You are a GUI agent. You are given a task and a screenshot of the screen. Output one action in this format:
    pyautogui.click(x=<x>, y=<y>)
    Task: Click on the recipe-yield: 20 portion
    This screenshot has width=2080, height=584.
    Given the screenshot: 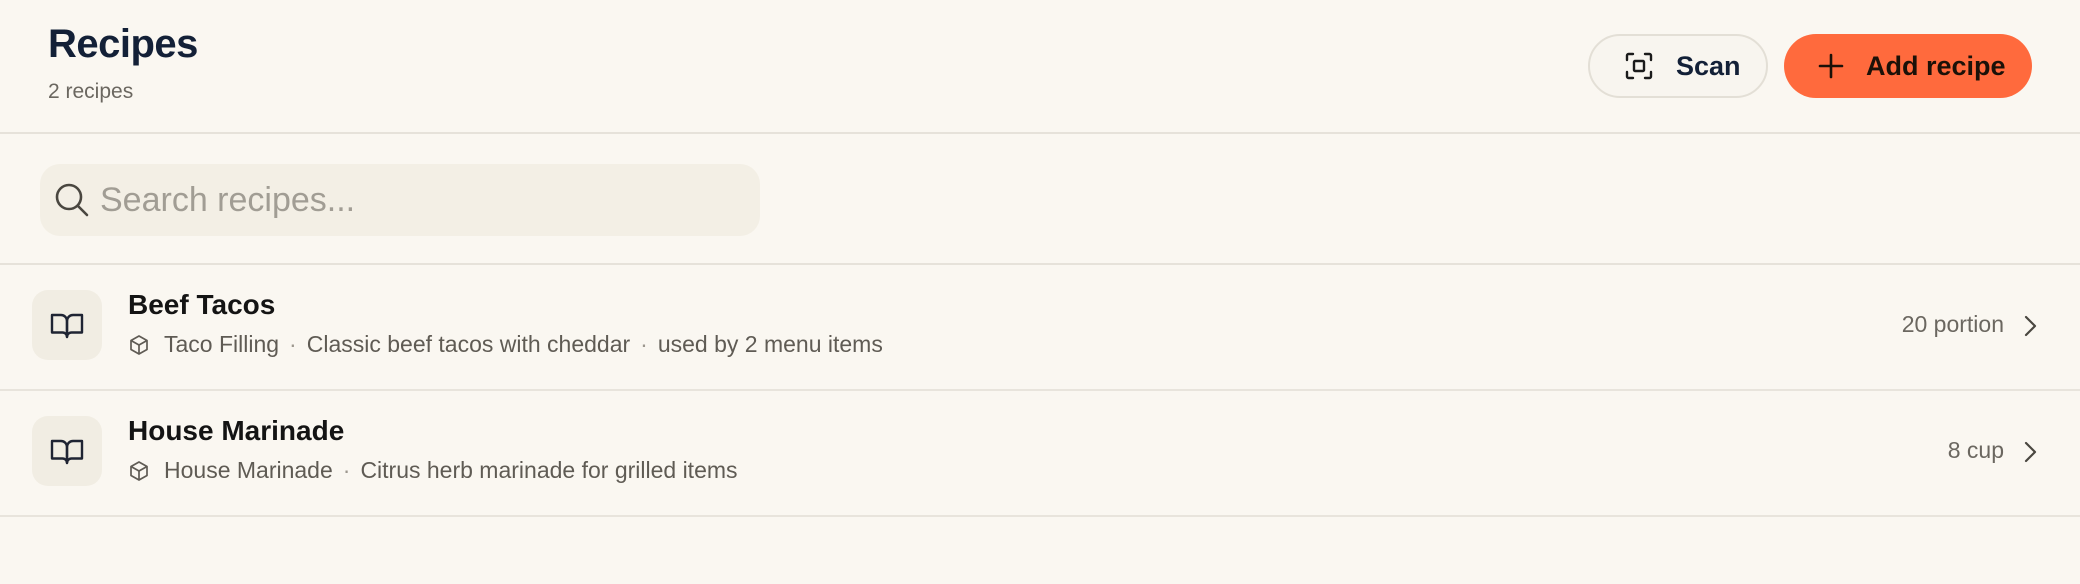 What is the action you would take?
    pyautogui.click(x=1952, y=324)
    